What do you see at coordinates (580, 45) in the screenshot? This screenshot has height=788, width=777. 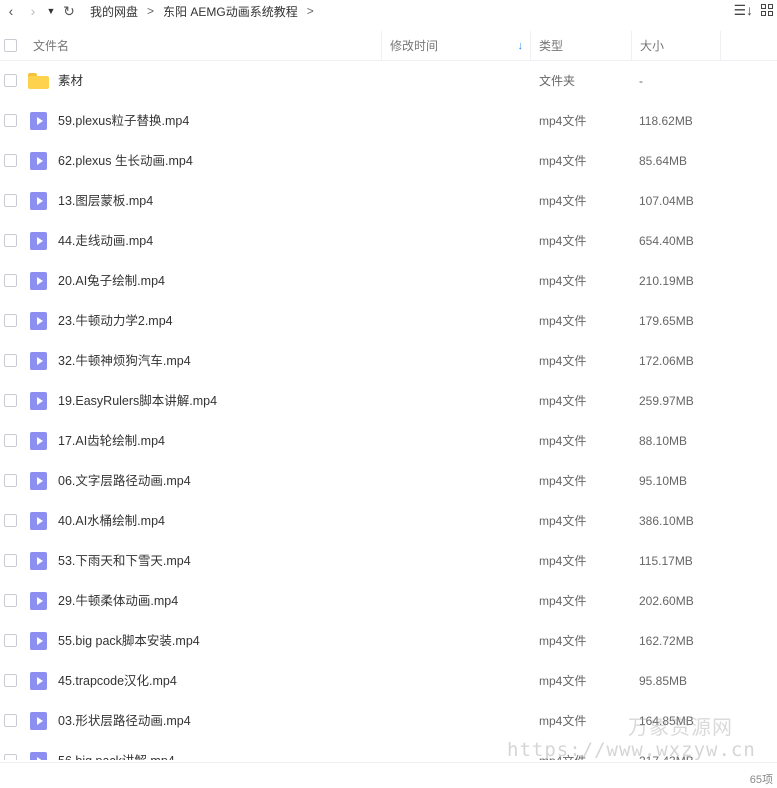 I see `column-header-type: 类型` at bounding box center [580, 45].